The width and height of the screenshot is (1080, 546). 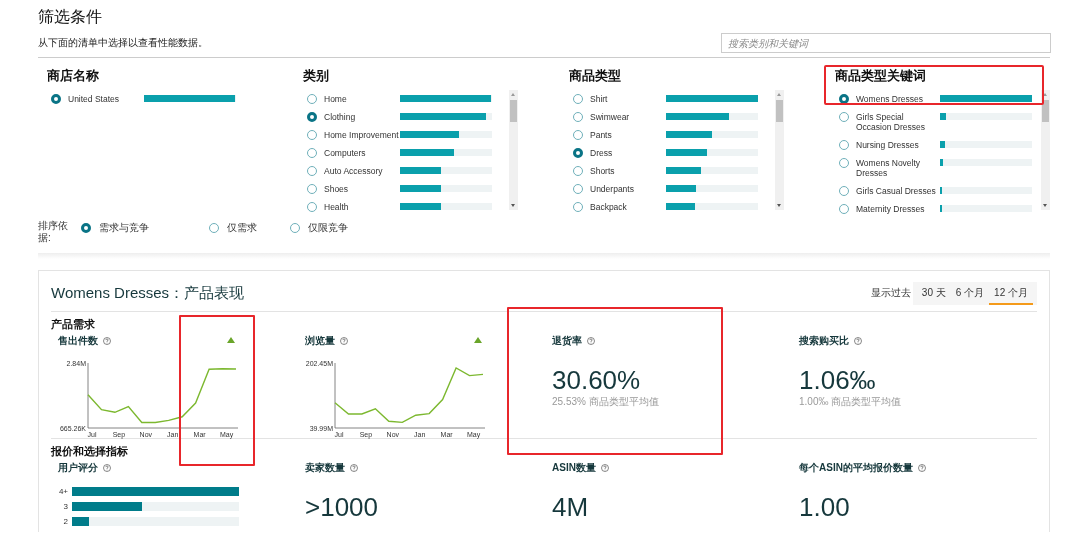 What do you see at coordinates (574, 468) in the screenshot?
I see `metric-label: ASIN数量` at bounding box center [574, 468].